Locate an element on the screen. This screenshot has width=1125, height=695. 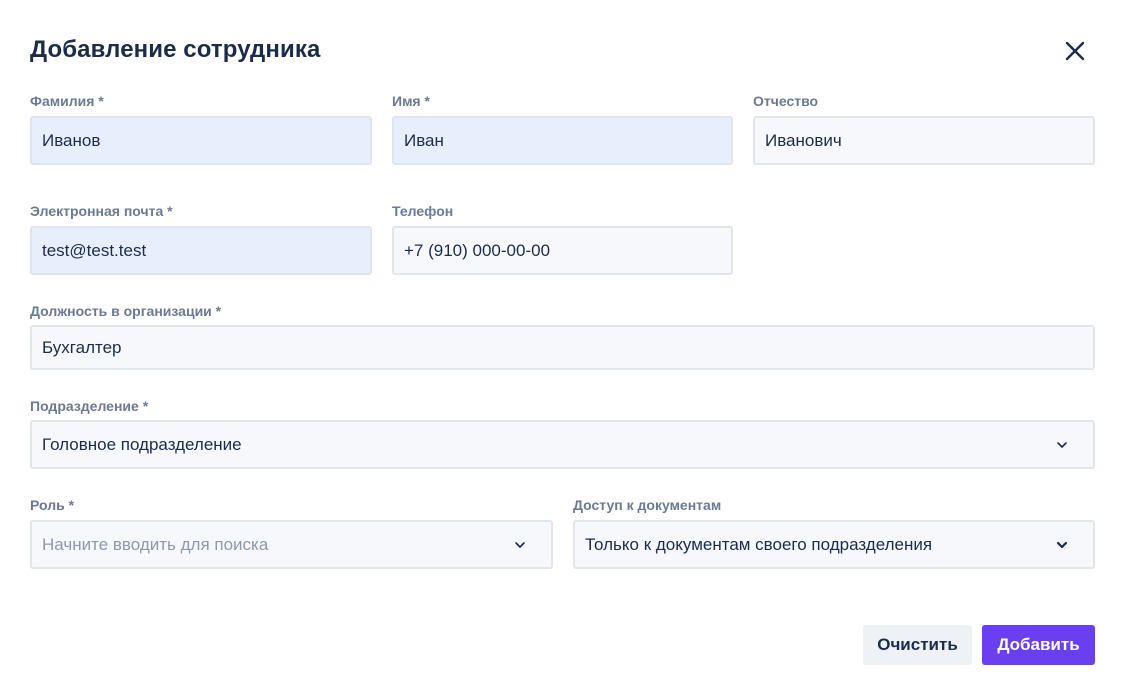
email-group: Электронная почта * test@test.test is located at coordinates (201, 238).